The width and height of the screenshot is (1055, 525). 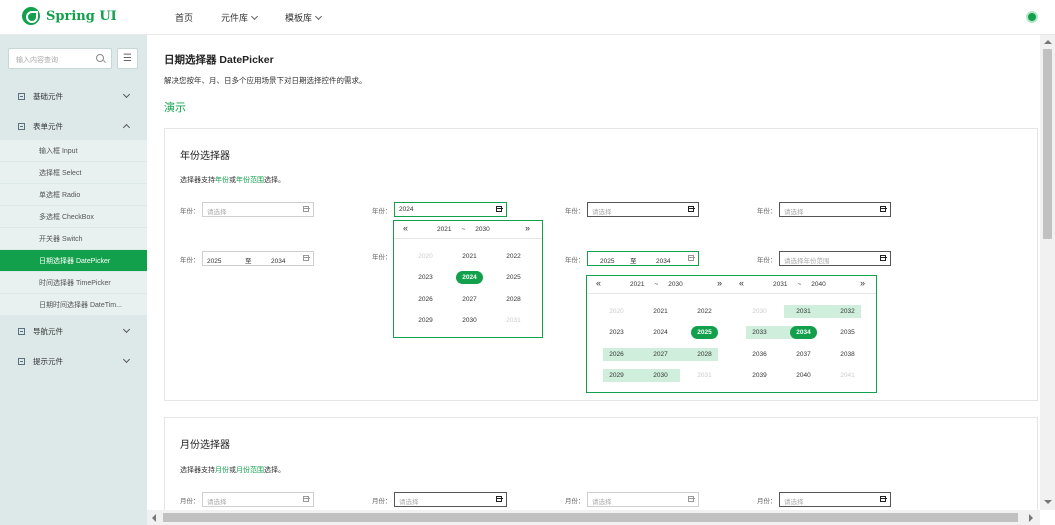 I want to click on year-input-active: 2024, so click(x=450, y=209).